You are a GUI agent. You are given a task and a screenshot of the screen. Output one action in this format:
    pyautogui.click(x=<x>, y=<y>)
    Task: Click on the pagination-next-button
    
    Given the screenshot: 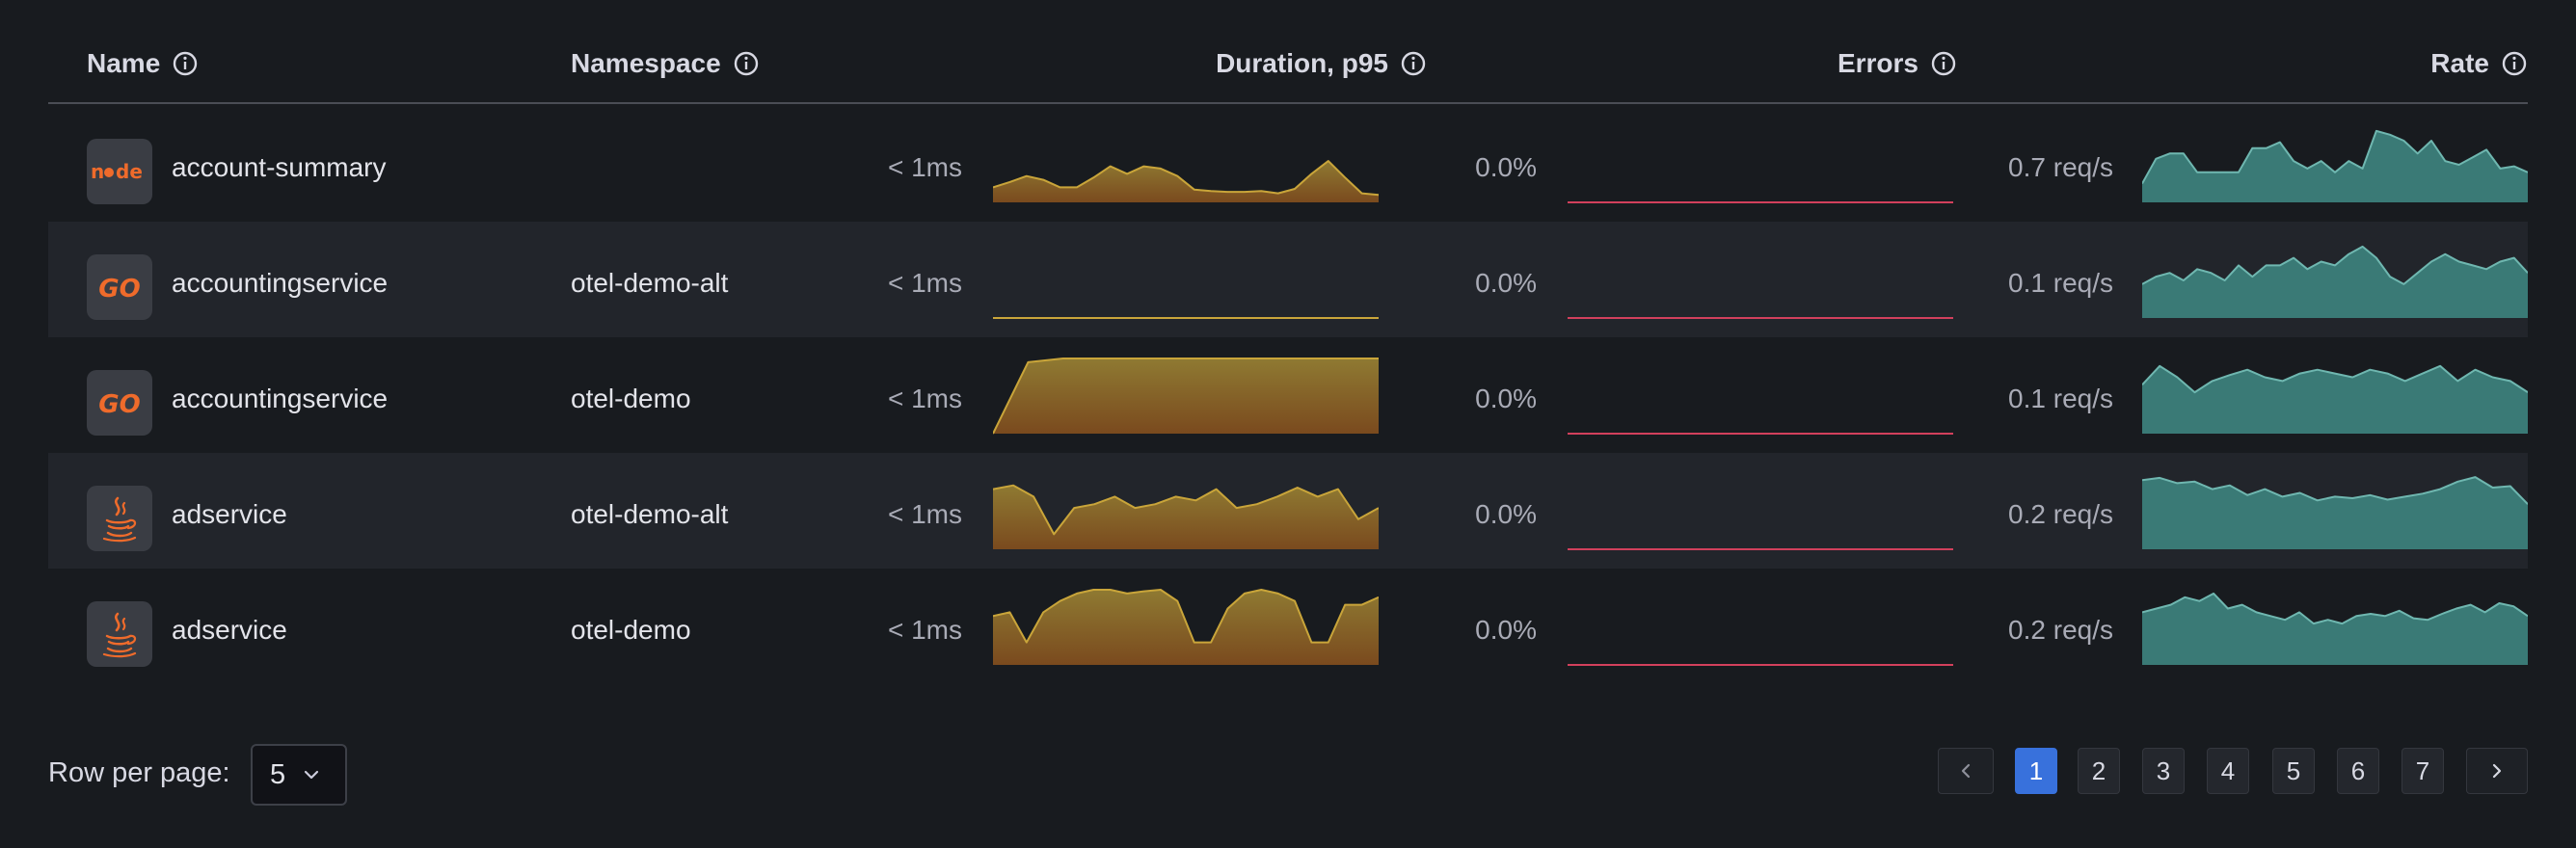 What is the action you would take?
    pyautogui.click(x=2497, y=771)
    